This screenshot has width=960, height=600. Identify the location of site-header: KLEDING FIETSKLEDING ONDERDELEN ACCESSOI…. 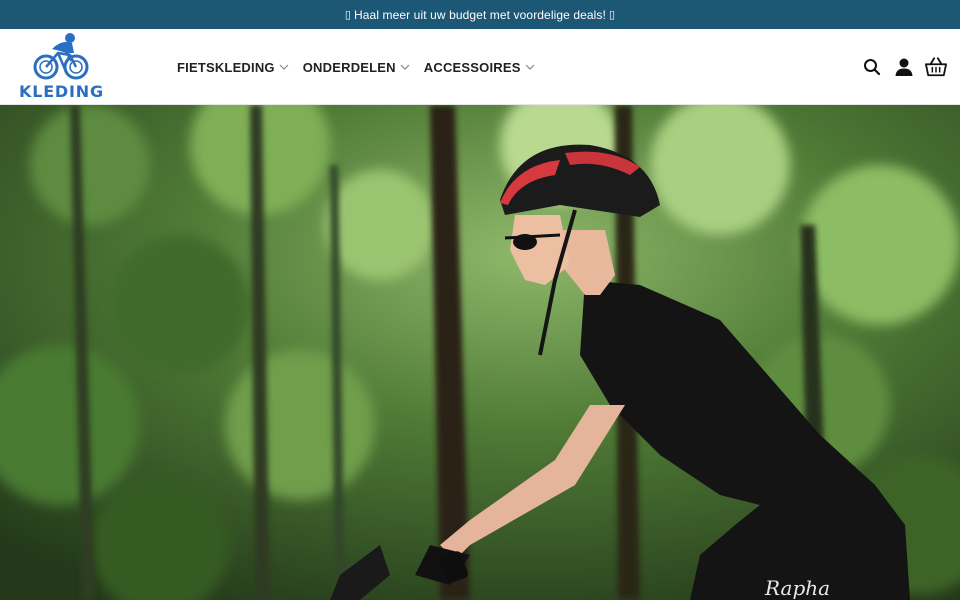
(480, 67).